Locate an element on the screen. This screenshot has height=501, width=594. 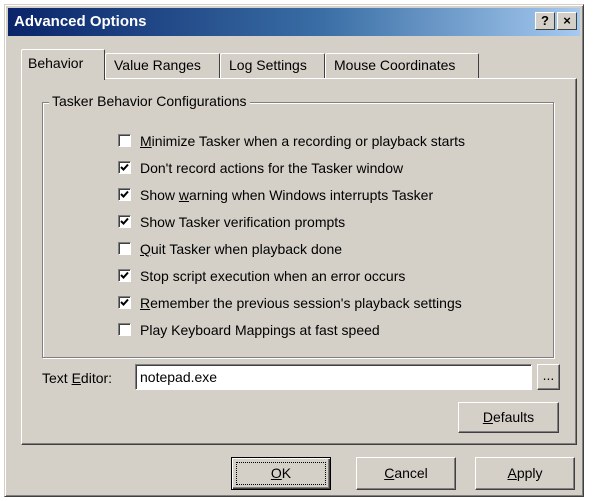
focus-rectangle is located at coordinates (281, 473).